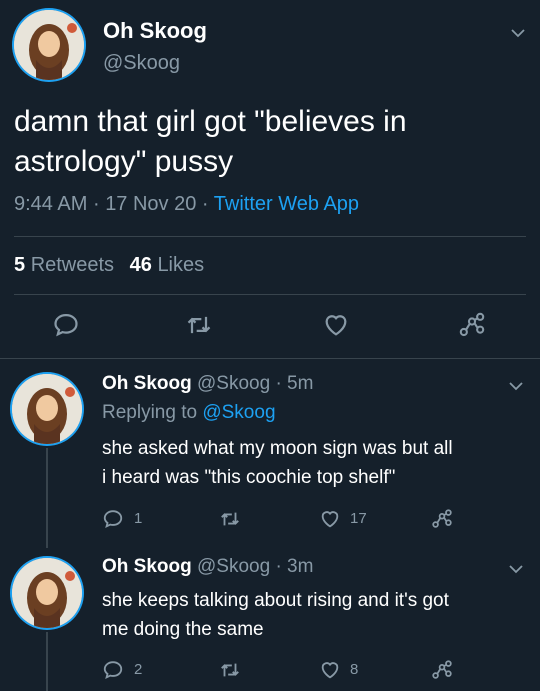 Image resolution: width=540 pixels, height=691 pixels. What do you see at coordinates (20, 265) in the screenshot?
I see `retweets-count: 5` at bounding box center [20, 265].